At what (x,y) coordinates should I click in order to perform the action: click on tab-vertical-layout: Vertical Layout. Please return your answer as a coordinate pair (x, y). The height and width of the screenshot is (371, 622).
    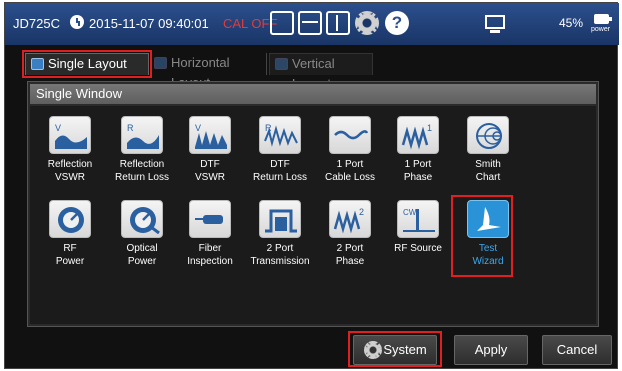
    Looking at the image, I should click on (321, 72).